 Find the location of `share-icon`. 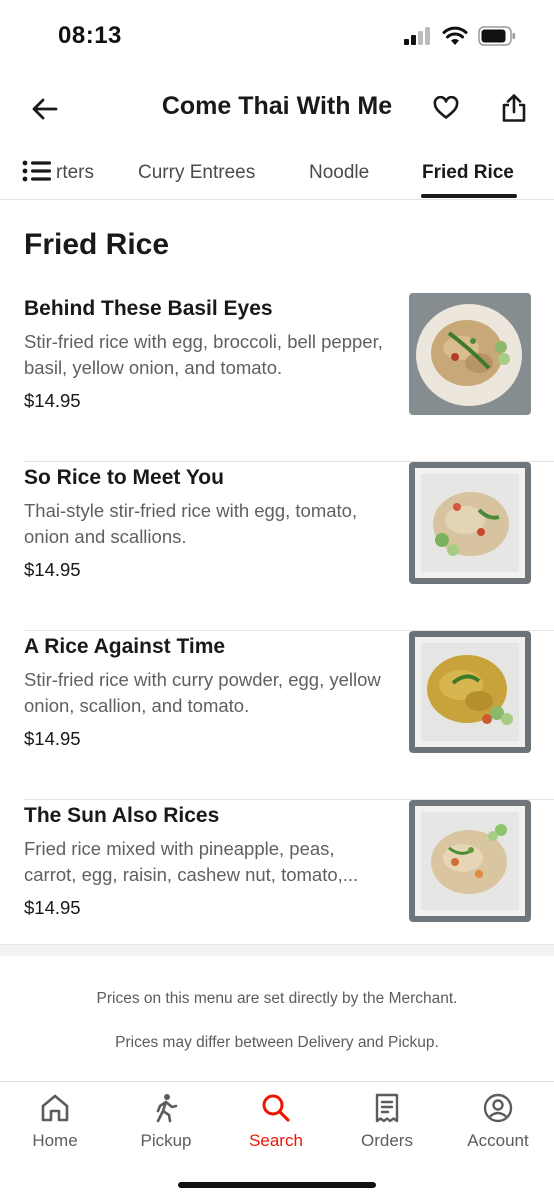

share-icon is located at coordinates (514, 108).